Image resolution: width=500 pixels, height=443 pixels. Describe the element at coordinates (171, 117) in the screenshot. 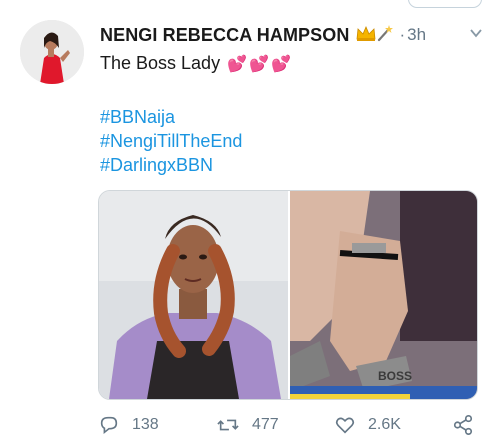

I see `hashtag-bbnaija: #BBNaija` at that location.